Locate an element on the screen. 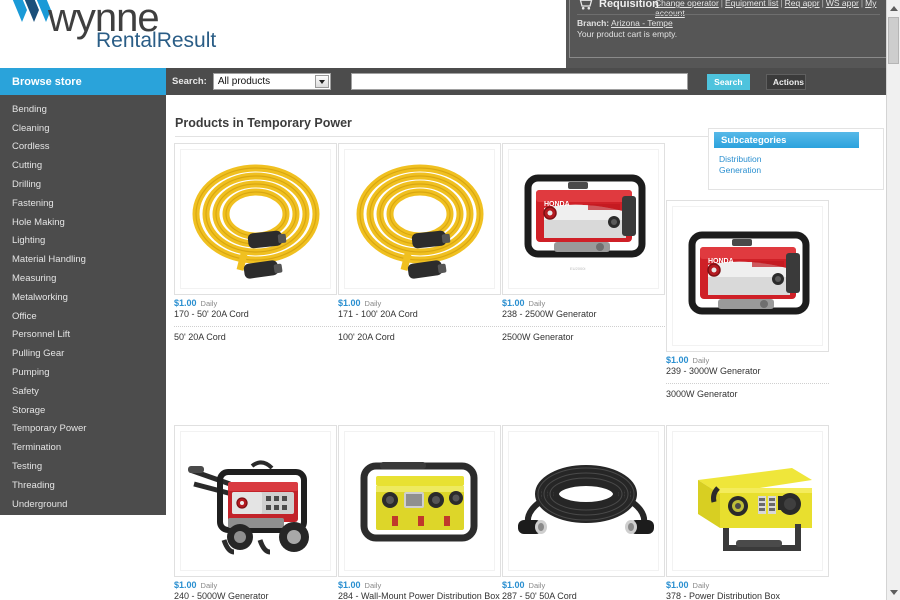  sidebar-item-pumping: Pumping is located at coordinates (83, 372).